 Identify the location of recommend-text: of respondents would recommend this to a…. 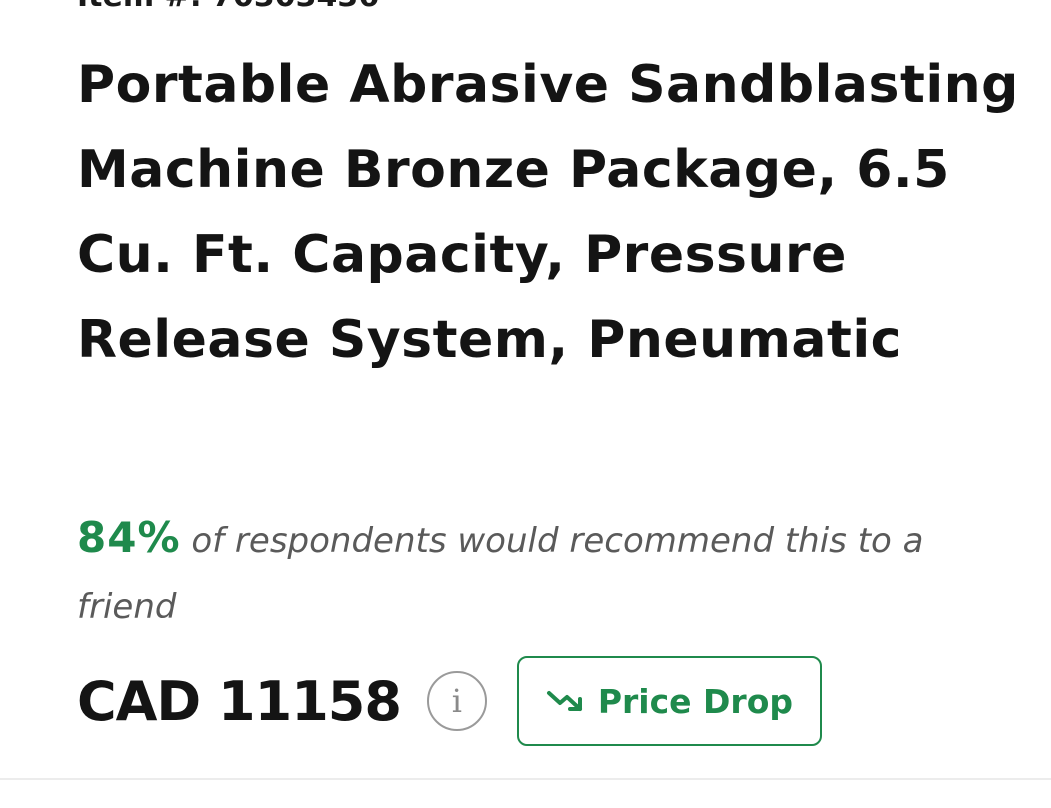
(500, 574).